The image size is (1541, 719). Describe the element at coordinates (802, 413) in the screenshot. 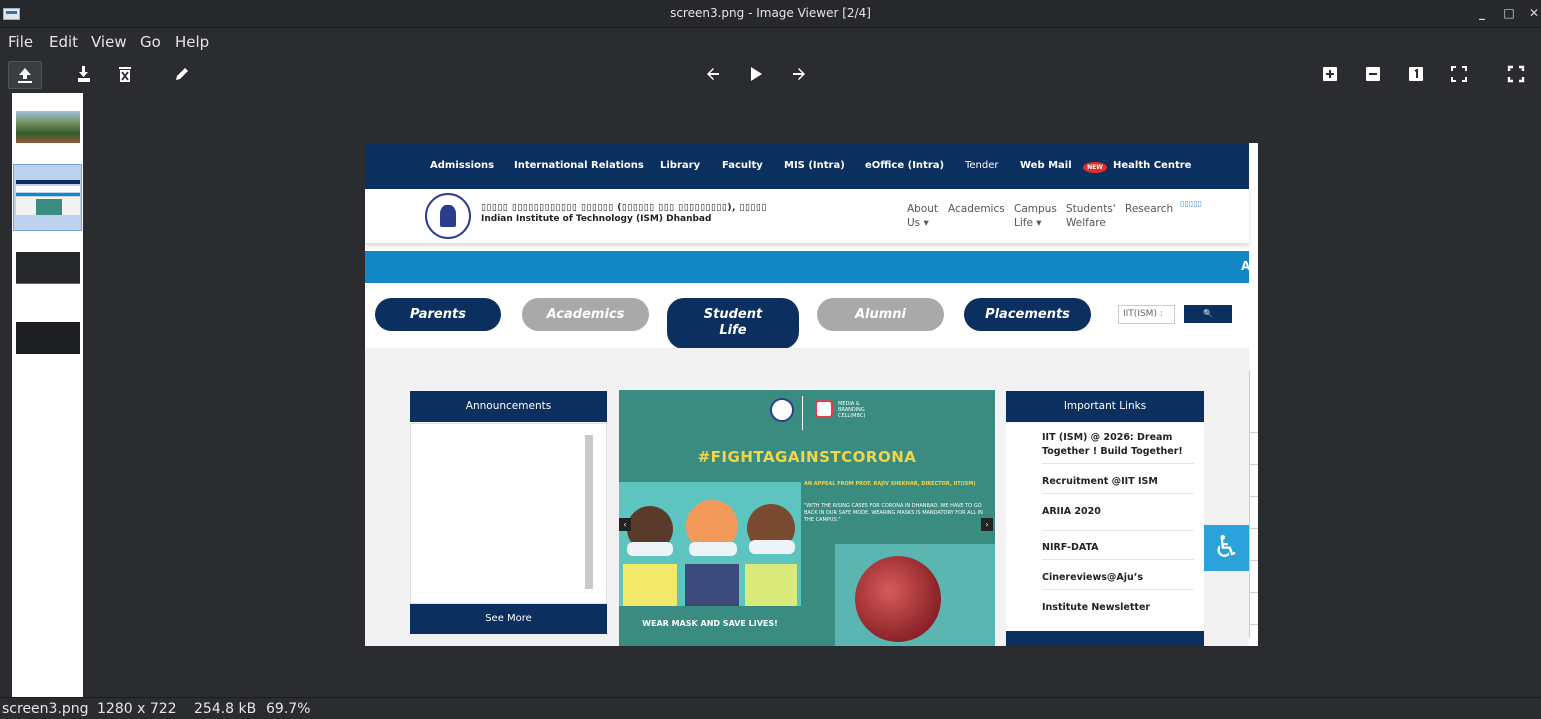

I see `poster-separator` at that location.